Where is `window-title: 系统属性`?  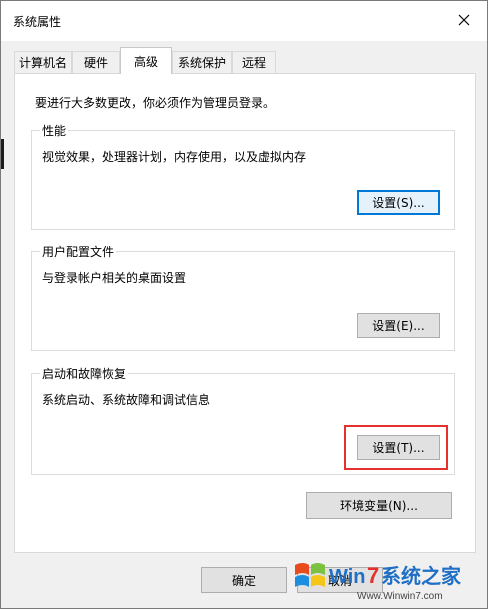
window-title: 系统属性 is located at coordinates (37, 22).